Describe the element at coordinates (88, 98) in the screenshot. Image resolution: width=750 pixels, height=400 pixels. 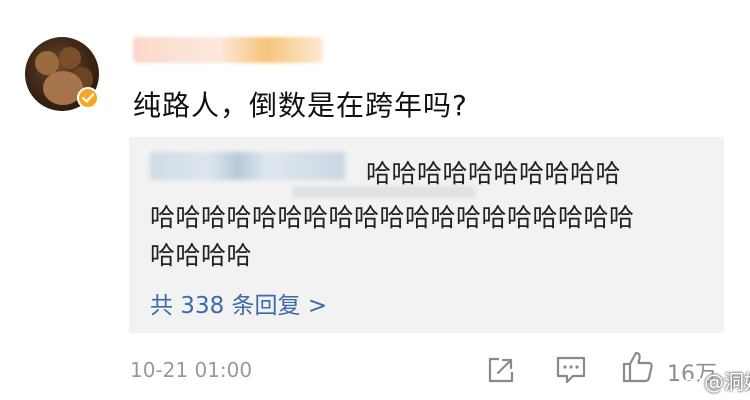
I see `verified-badge-icon` at that location.